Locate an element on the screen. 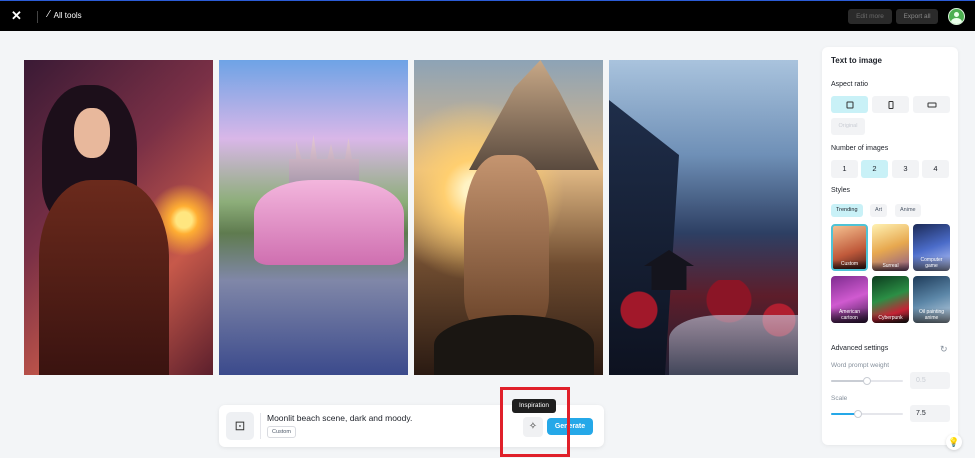 This screenshot has width=975, height=458. top-bar: ✕ ⁄ All tools Edit more Export all is located at coordinates (487, 15).